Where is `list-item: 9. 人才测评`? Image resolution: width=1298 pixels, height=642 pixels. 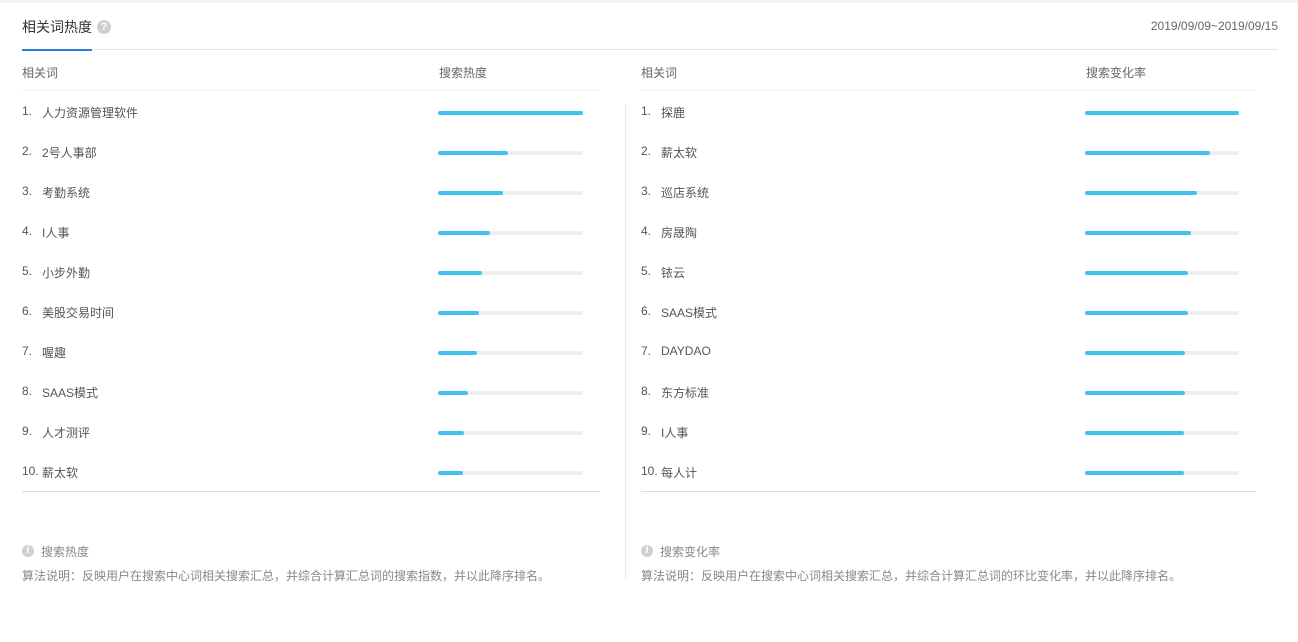
list-item: 9. 人才测评 is located at coordinates (311, 431).